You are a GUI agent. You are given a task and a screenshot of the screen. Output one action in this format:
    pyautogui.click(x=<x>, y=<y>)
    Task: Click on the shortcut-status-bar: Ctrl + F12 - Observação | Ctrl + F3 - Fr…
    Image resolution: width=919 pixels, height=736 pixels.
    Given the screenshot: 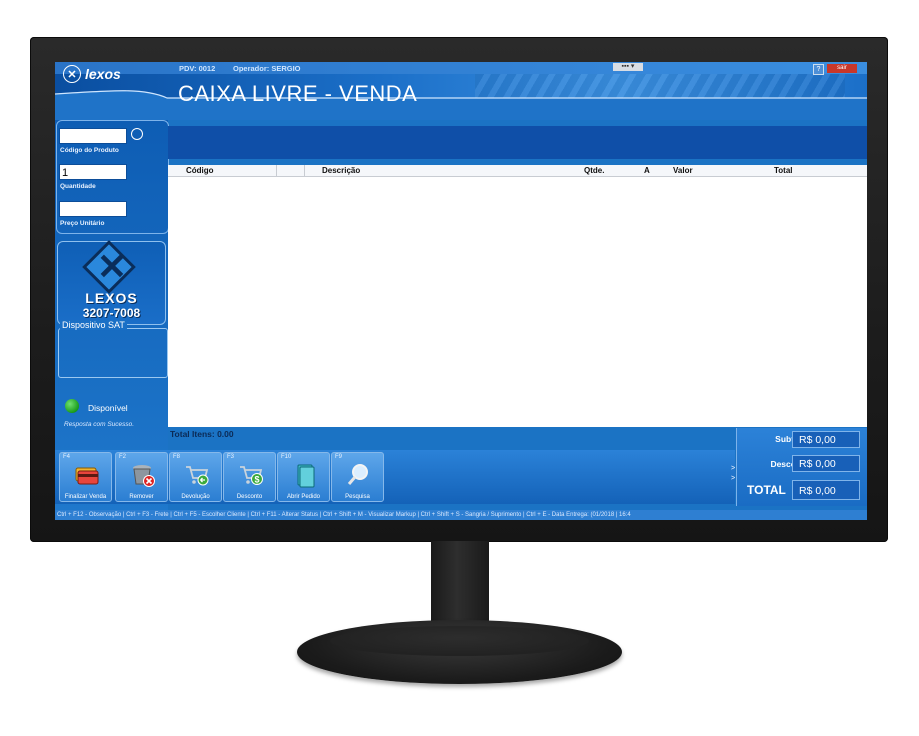 What is the action you would take?
    pyautogui.click(x=461, y=515)
    